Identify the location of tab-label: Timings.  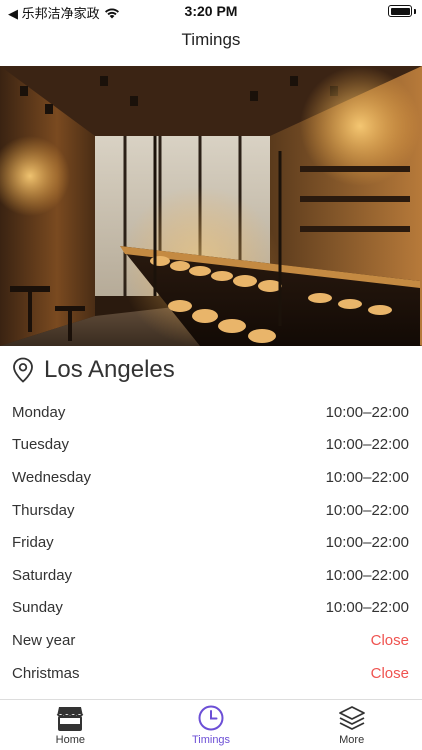
(211, 740).